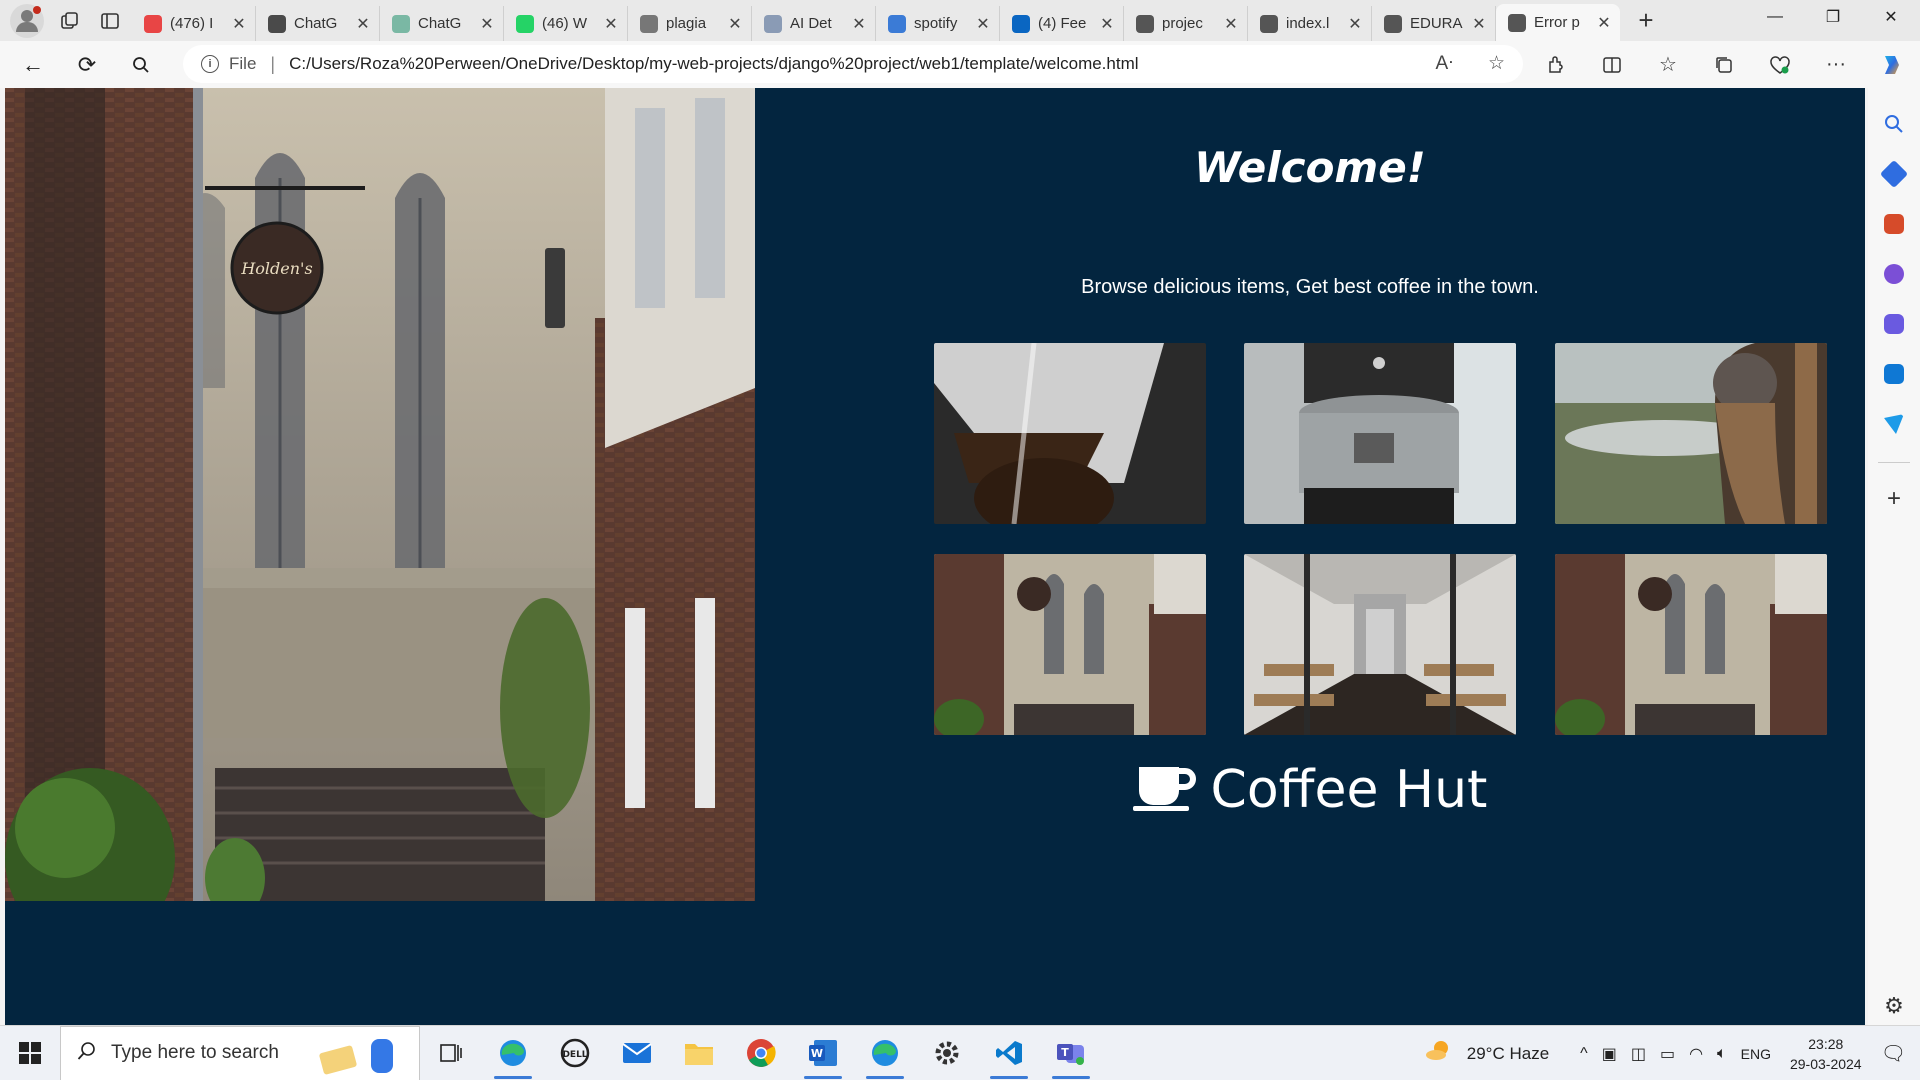 This screenshot has width=1920, height=1080. What do you see at coordinates (1584, 1054) in the screenshot?
I see `show-hidden-icons-icon: ^` at bounding box center [1584, 1054].